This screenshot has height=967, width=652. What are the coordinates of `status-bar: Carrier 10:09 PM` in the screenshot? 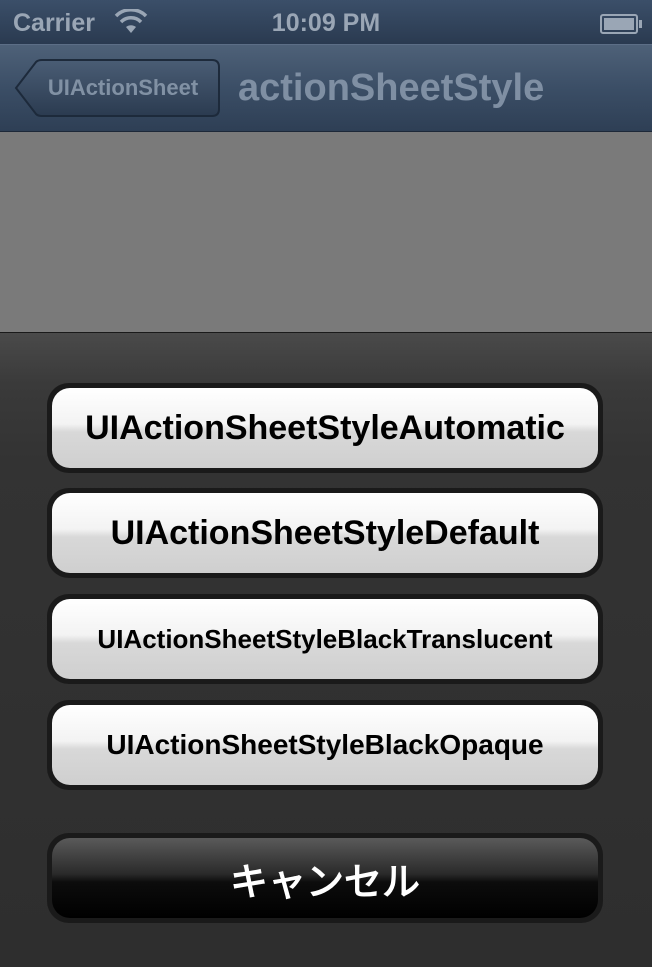 It's located at (326, 22).